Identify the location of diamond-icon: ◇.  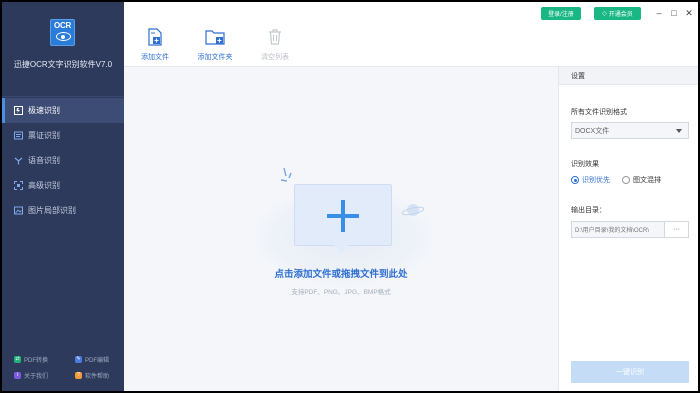
(604, 14).